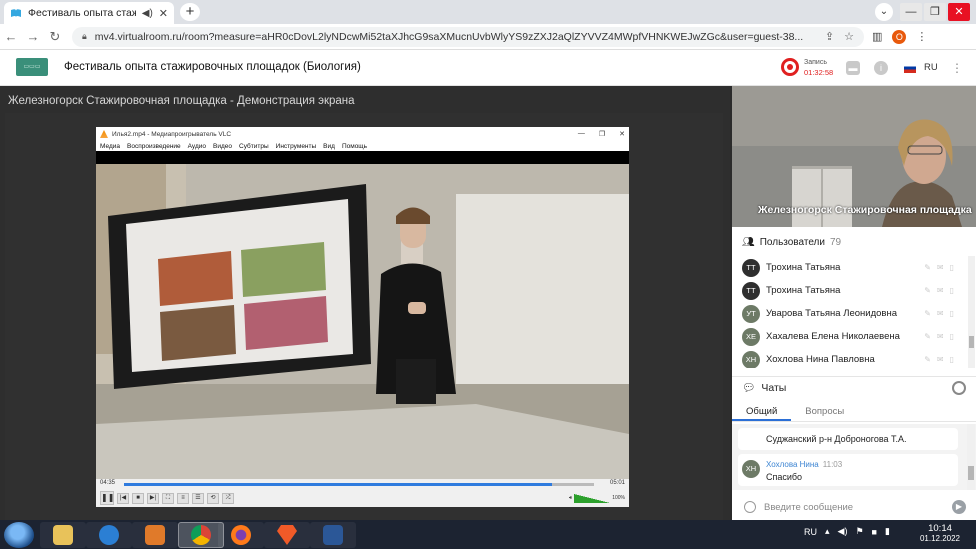 Image resolution: width=976 pixels, height=549 pixels. Describe the element at coordinates (824, 411) in the screenshot. I see `tab-questions: Вопросы` at that location.